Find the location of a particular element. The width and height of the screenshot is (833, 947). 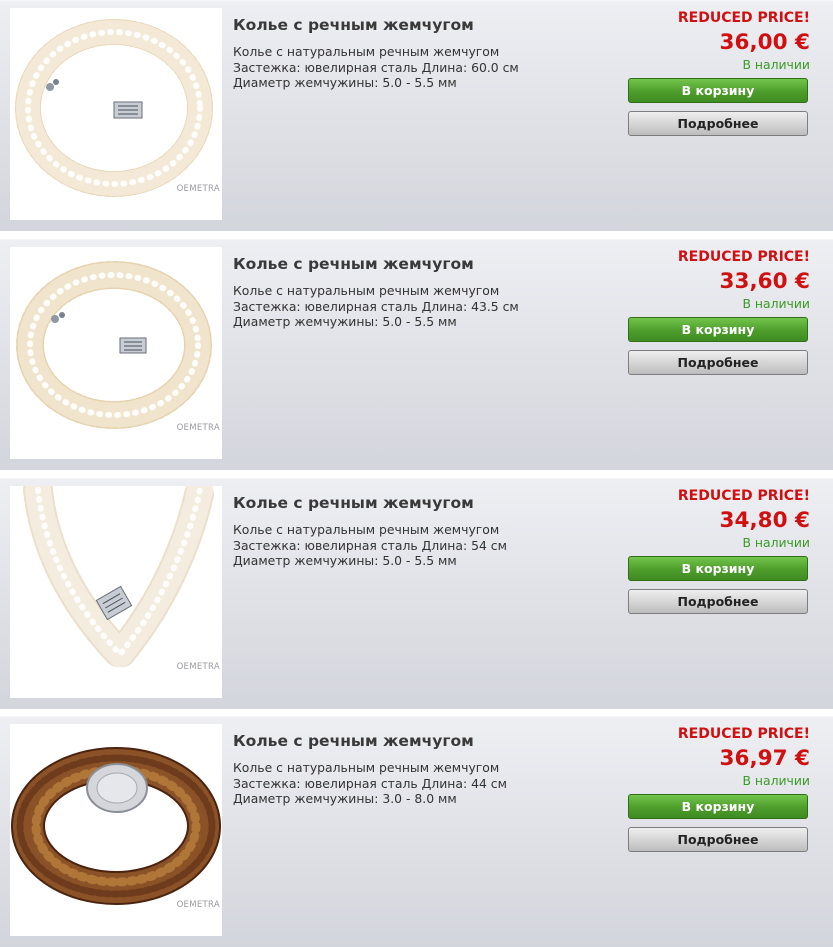

description-line: Застежка: ювелирная сталь Длина: 43.5 см is located at coordinates (376, 306).